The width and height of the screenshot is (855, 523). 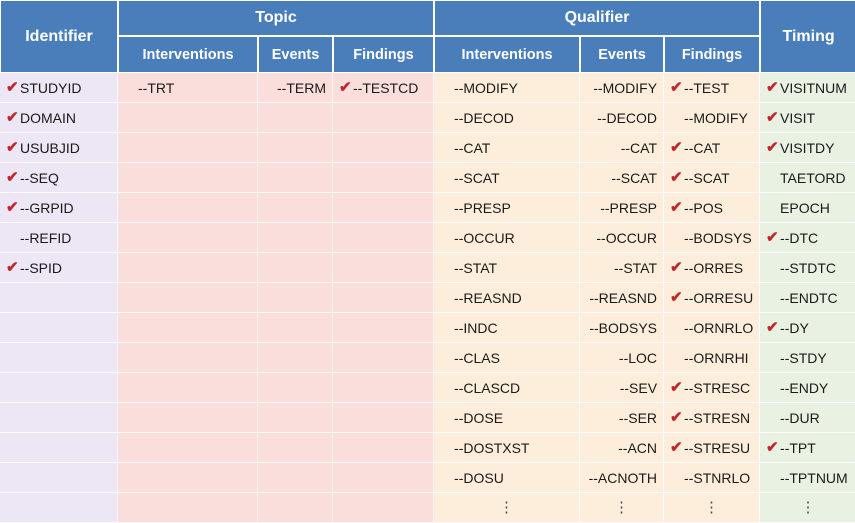 What do you see at coordinates (712, 478) in the screenshot?
I see `cell-qualifier-findings: ✔--STNRLO` at bounding box center [712, 478].